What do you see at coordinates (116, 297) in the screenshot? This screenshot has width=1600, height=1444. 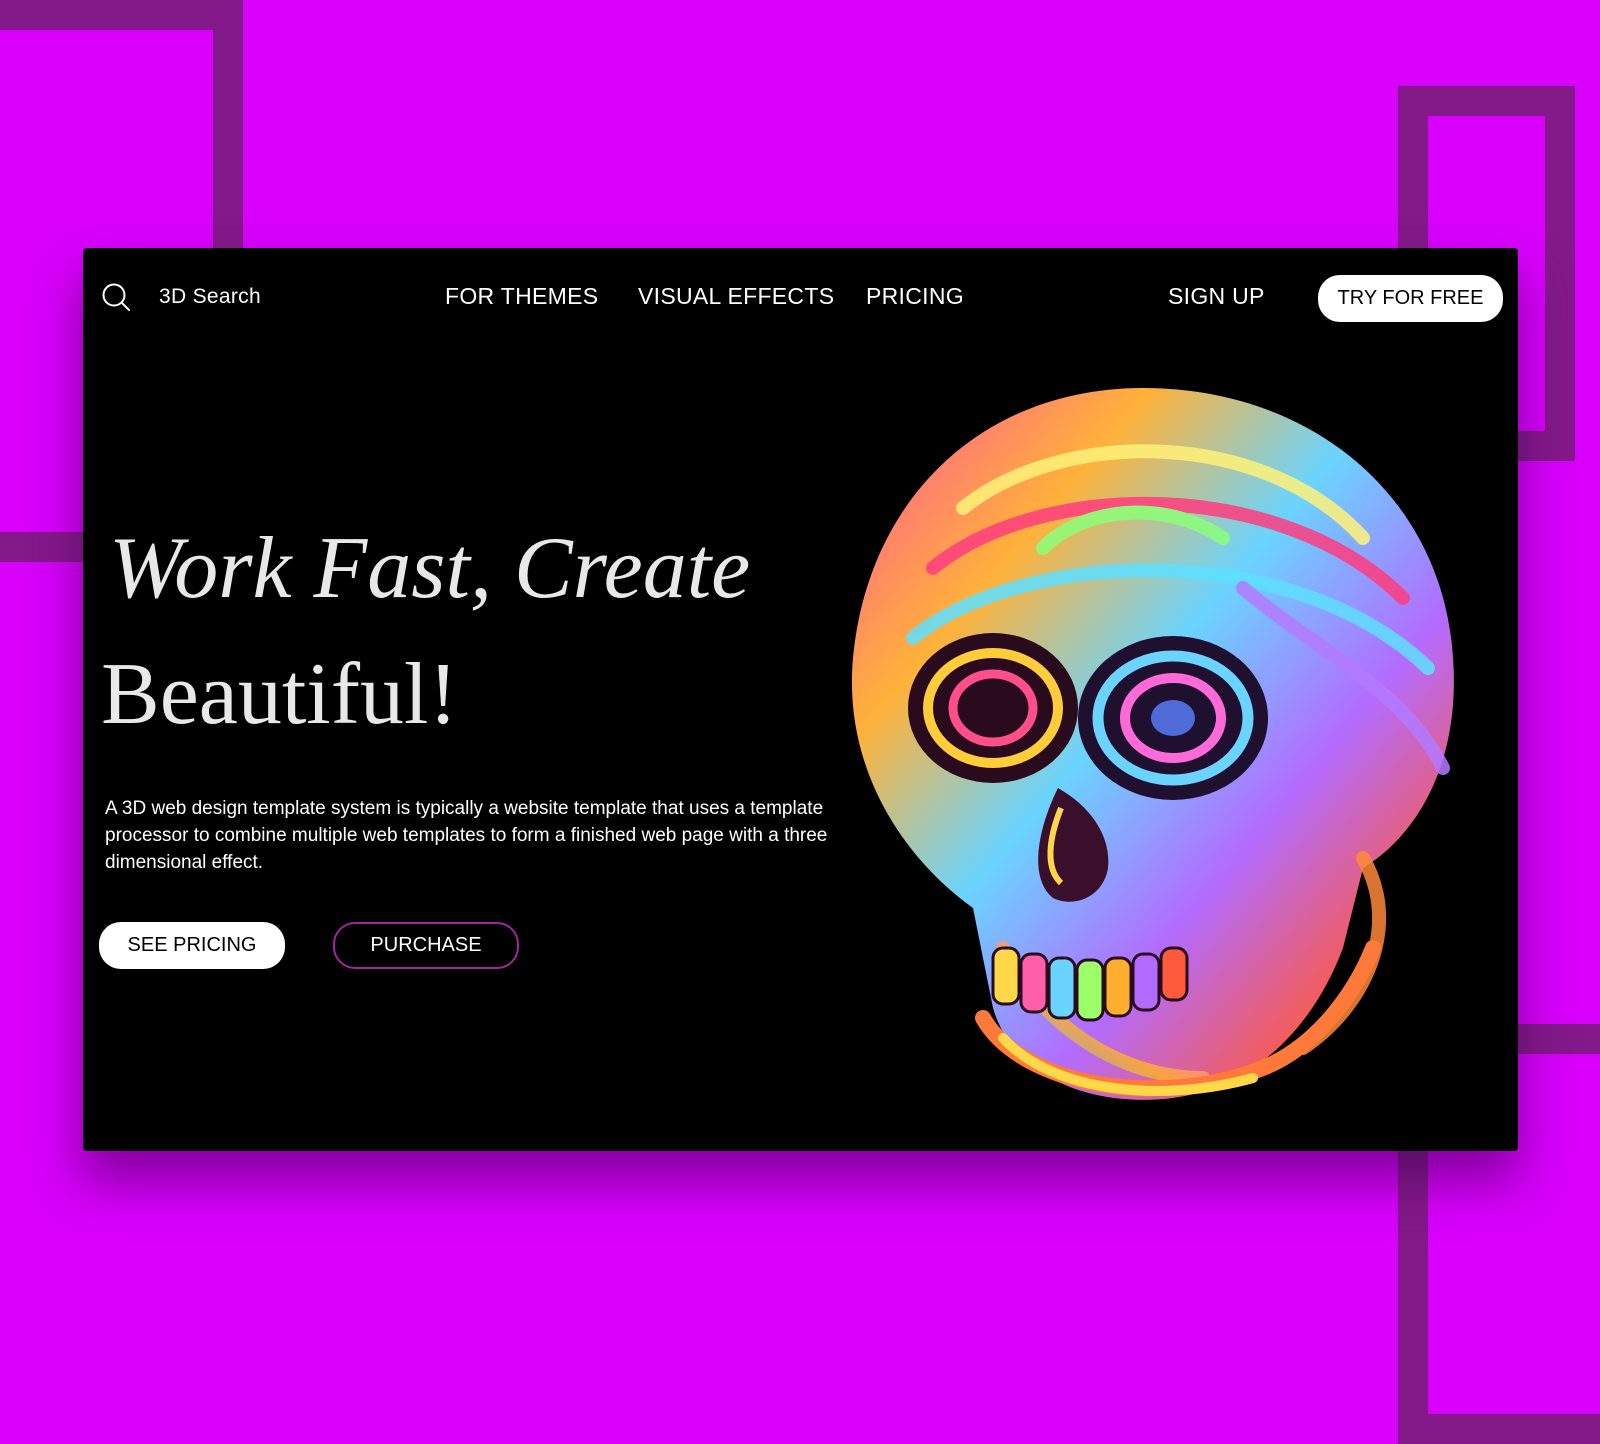 I see `search-icon` at bounding box center [116, 297].